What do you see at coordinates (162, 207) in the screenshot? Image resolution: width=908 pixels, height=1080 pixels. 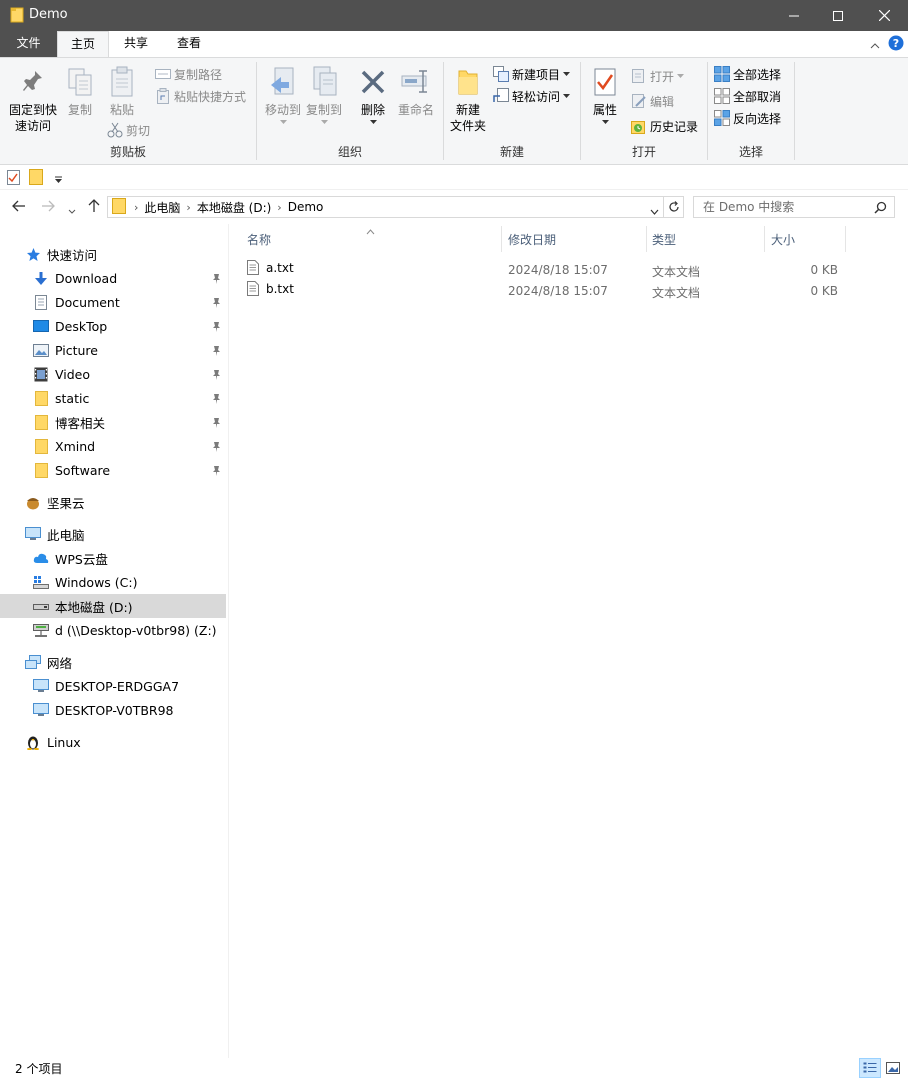 I see `breadcrumb-this-pc: 此电脑` at bounding box center [162, 207].